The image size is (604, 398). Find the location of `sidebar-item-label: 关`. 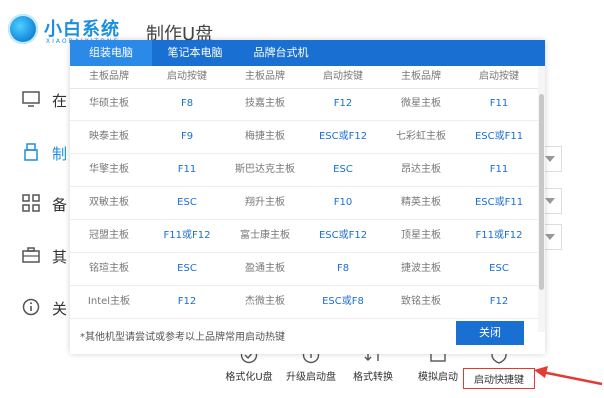

sidebar-item-label: 关 is located at coordinates (60, 309).